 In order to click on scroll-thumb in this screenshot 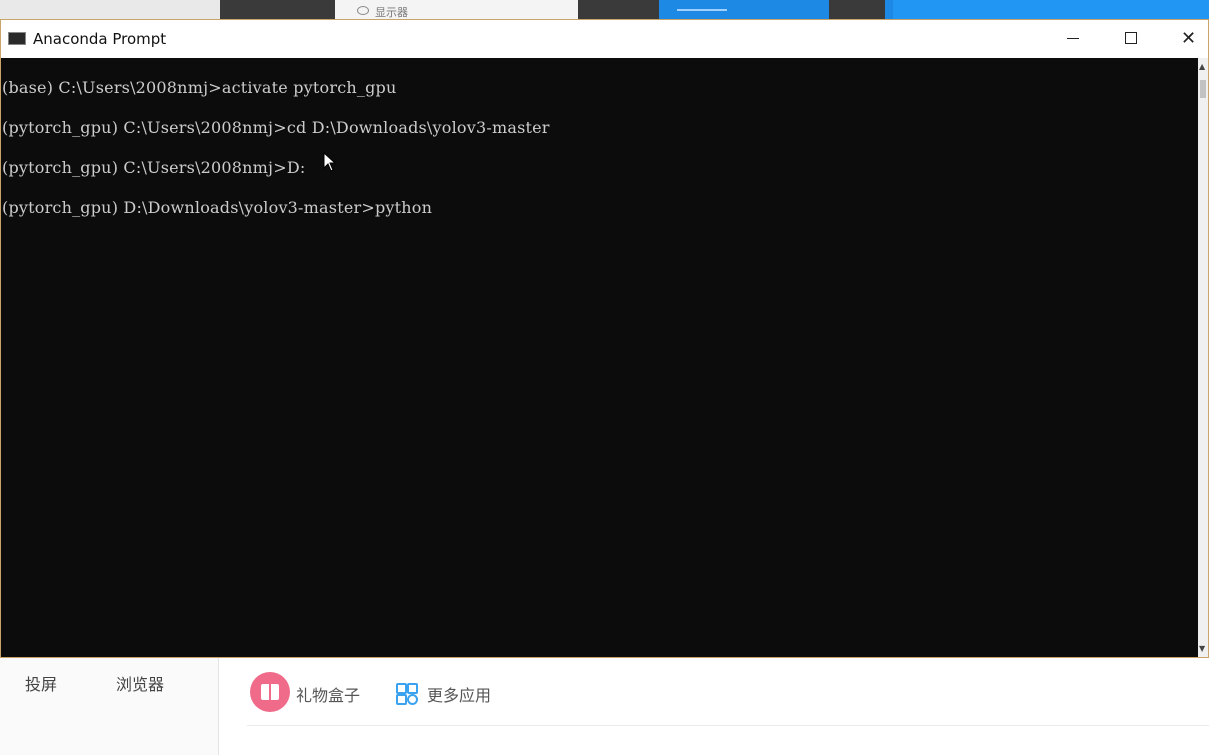, I will do `click(1203, 89)`.